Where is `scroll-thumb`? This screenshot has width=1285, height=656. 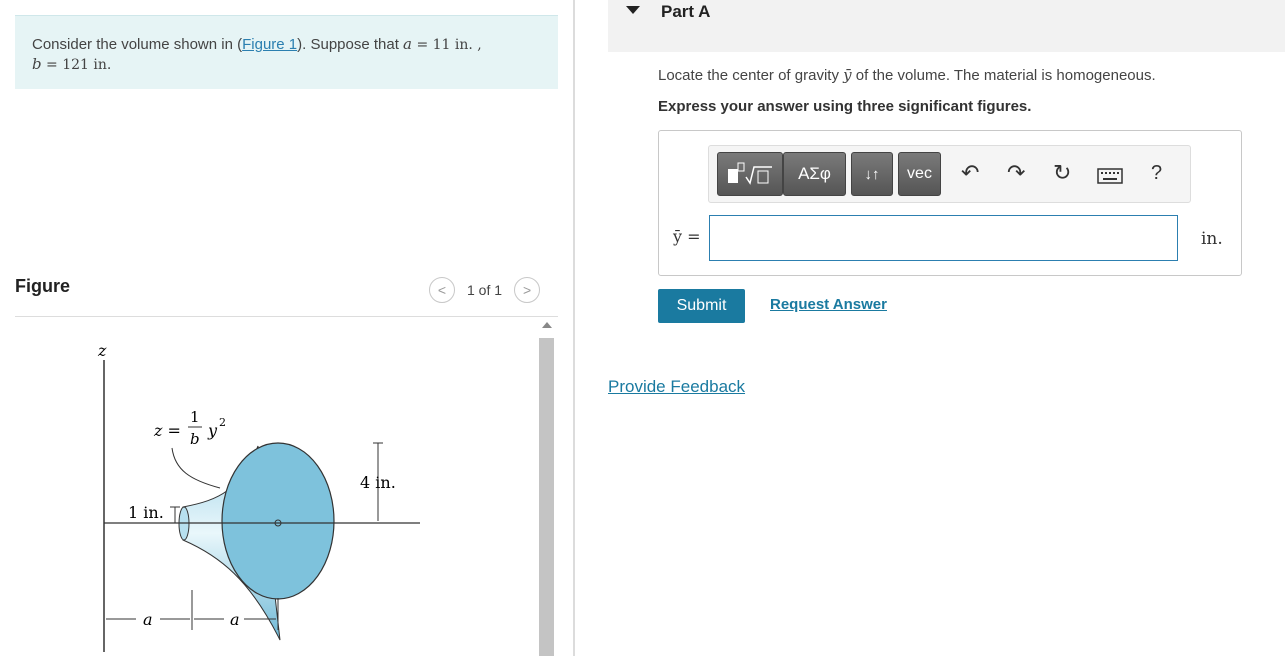 scroll-thumb is located at coordinates (546, 497).